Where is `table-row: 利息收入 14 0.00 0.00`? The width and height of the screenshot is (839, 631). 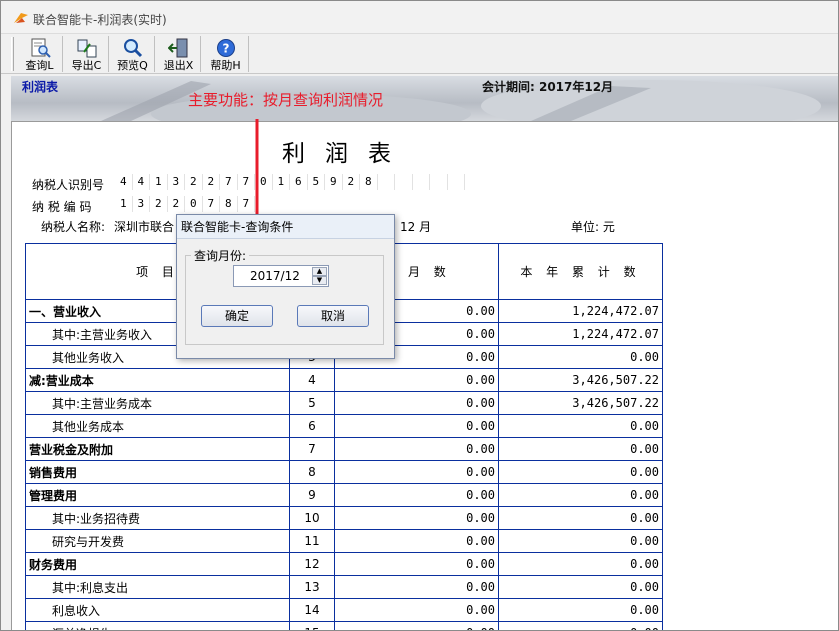
table-row: 利息收入 14 0.00 0.00 is located at coordinates (344, 610).